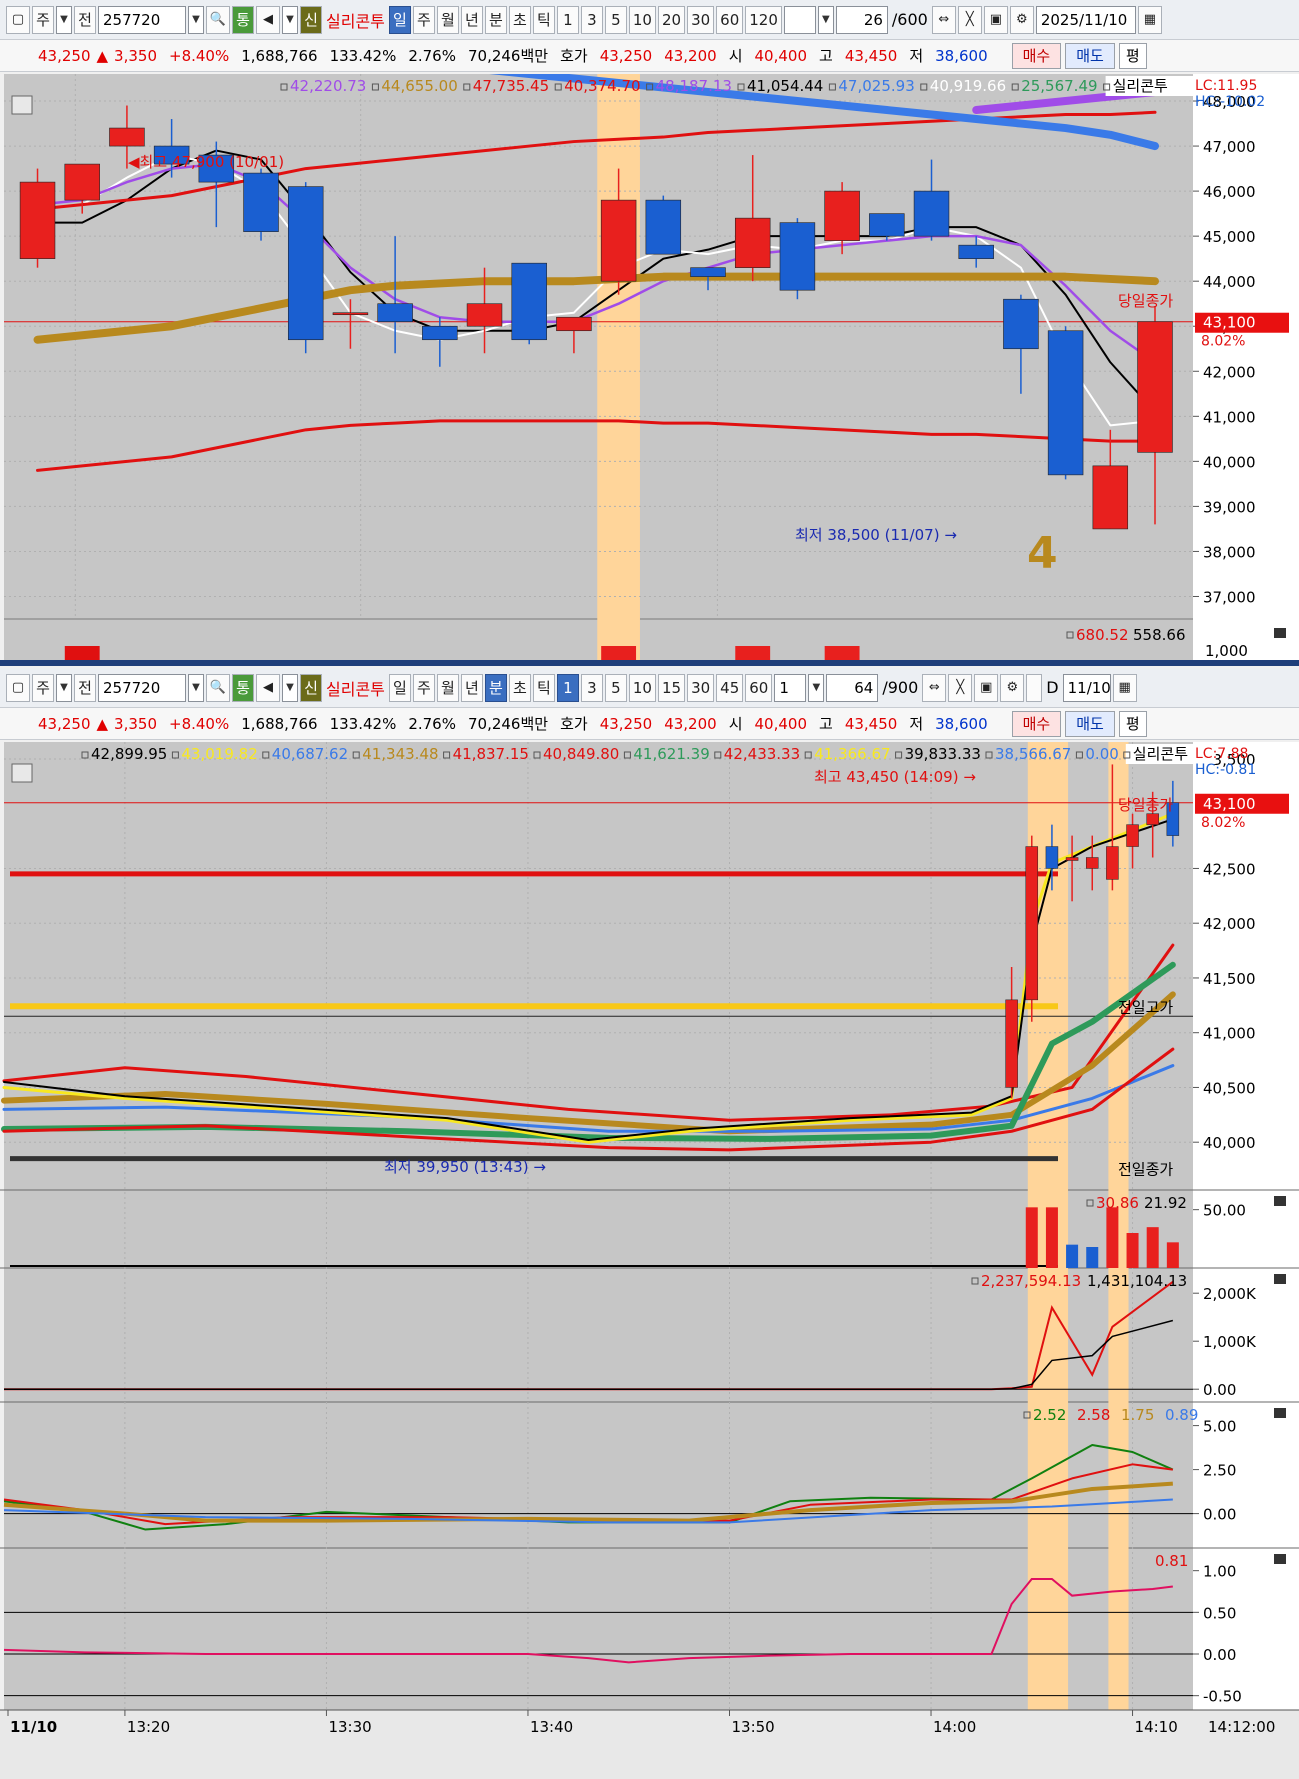 The height and width of the screenshot is (1779, 1299). I want to click on highlight-column, so click(618, 367).